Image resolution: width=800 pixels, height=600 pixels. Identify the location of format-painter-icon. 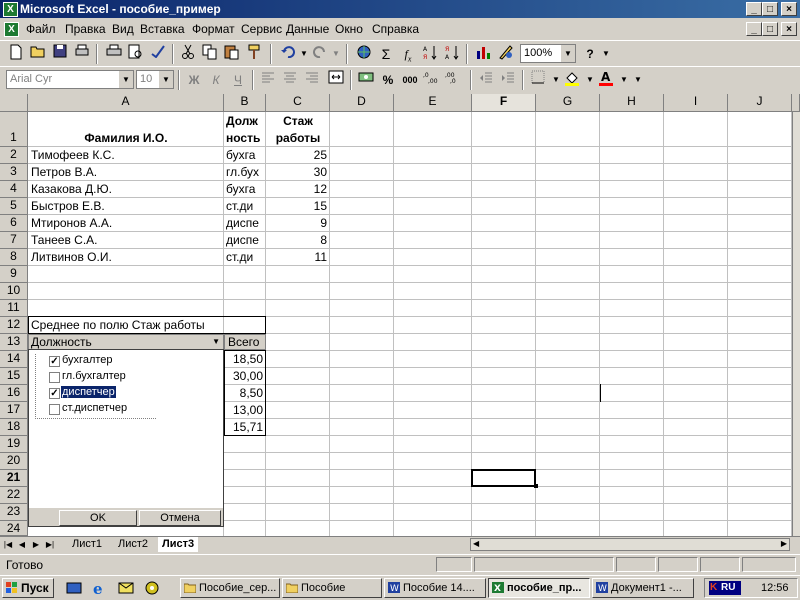
(254, 54).